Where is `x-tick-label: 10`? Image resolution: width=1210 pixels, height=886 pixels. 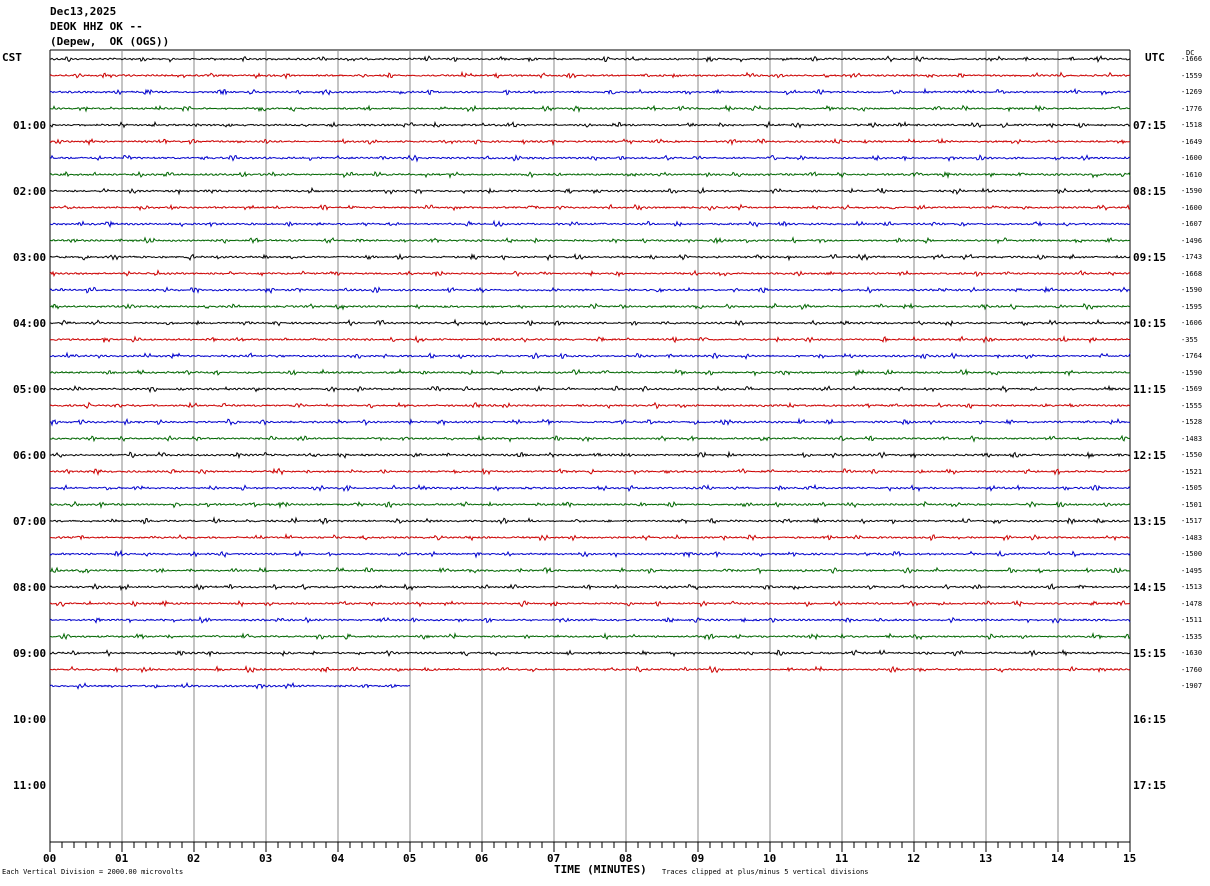 x-tick-label: 10 is located at coordinates (770, 858).